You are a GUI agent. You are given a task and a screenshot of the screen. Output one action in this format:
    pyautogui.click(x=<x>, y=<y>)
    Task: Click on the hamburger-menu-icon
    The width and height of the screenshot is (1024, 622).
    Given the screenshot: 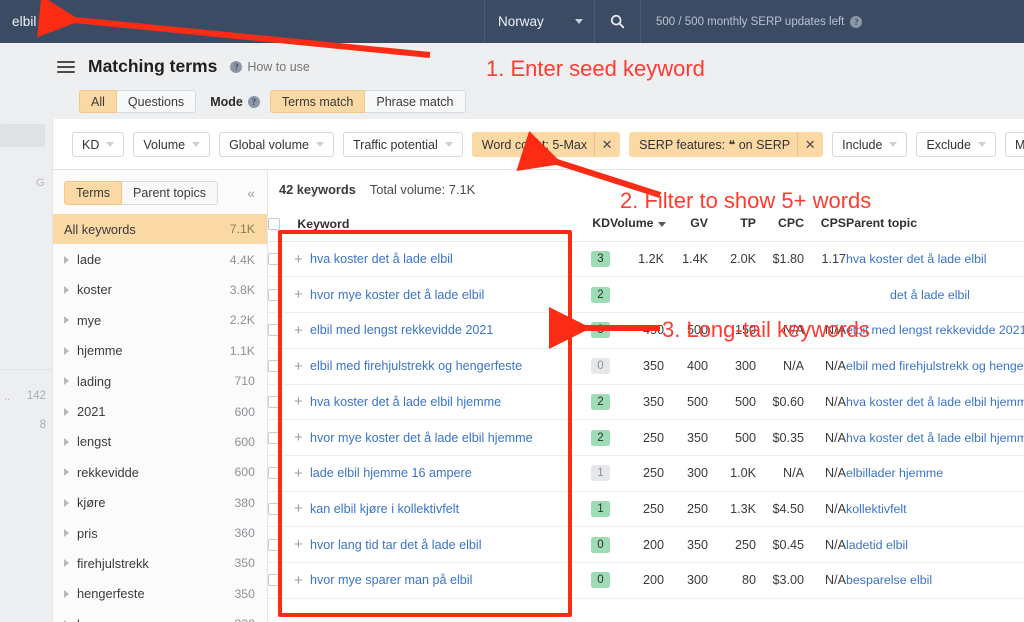 What is the action you would take?
    pyautogui.click(x=66, y=66)
    